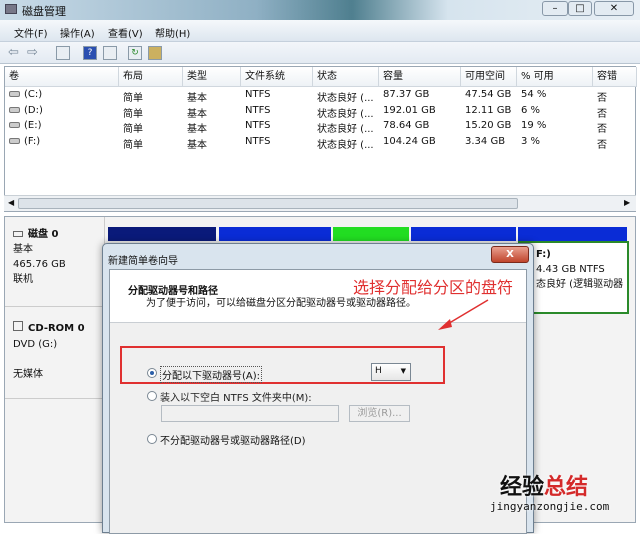 The width and height of the screenshot is (640, 534). I want to click on window-title: 磁盘管理, so click(44, 11).